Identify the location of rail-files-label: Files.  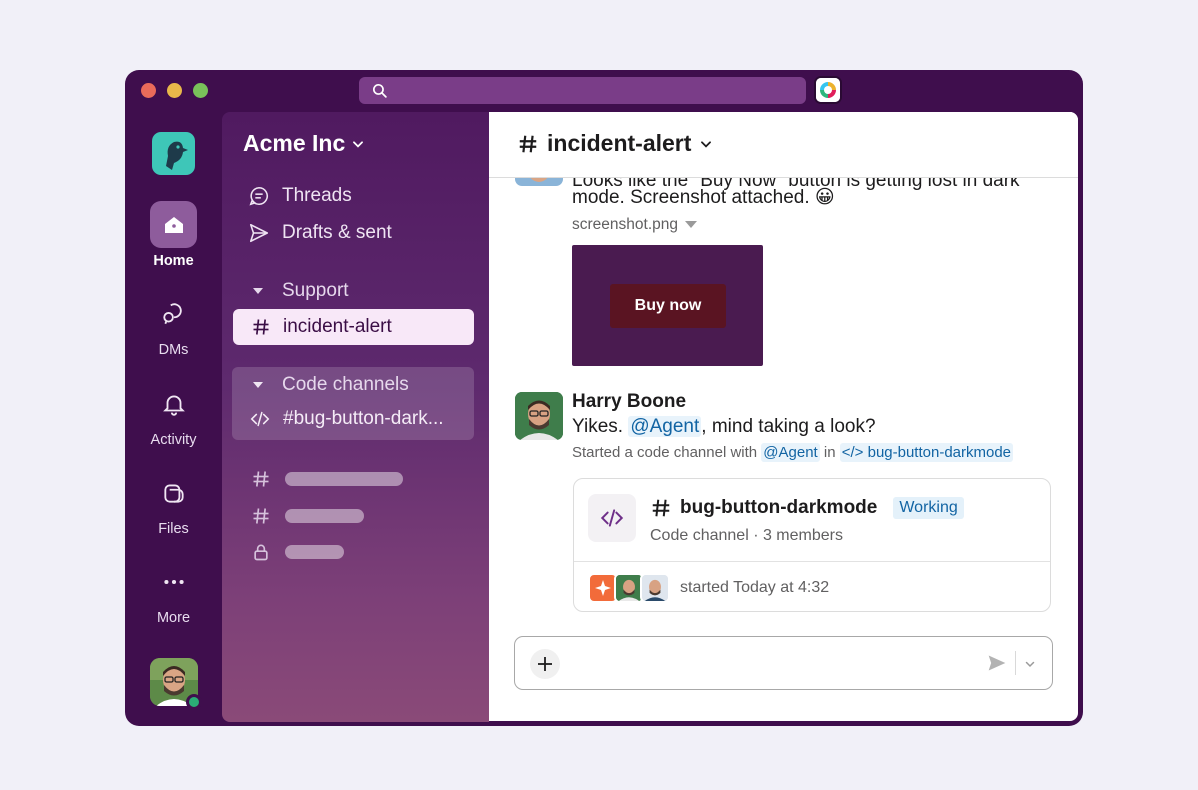
(173, 529).